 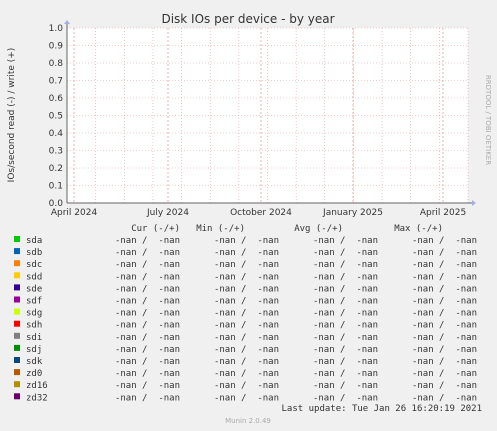 I want to click on legend-cur-zd16: -nan / -nan, so click(x=147, y=386).